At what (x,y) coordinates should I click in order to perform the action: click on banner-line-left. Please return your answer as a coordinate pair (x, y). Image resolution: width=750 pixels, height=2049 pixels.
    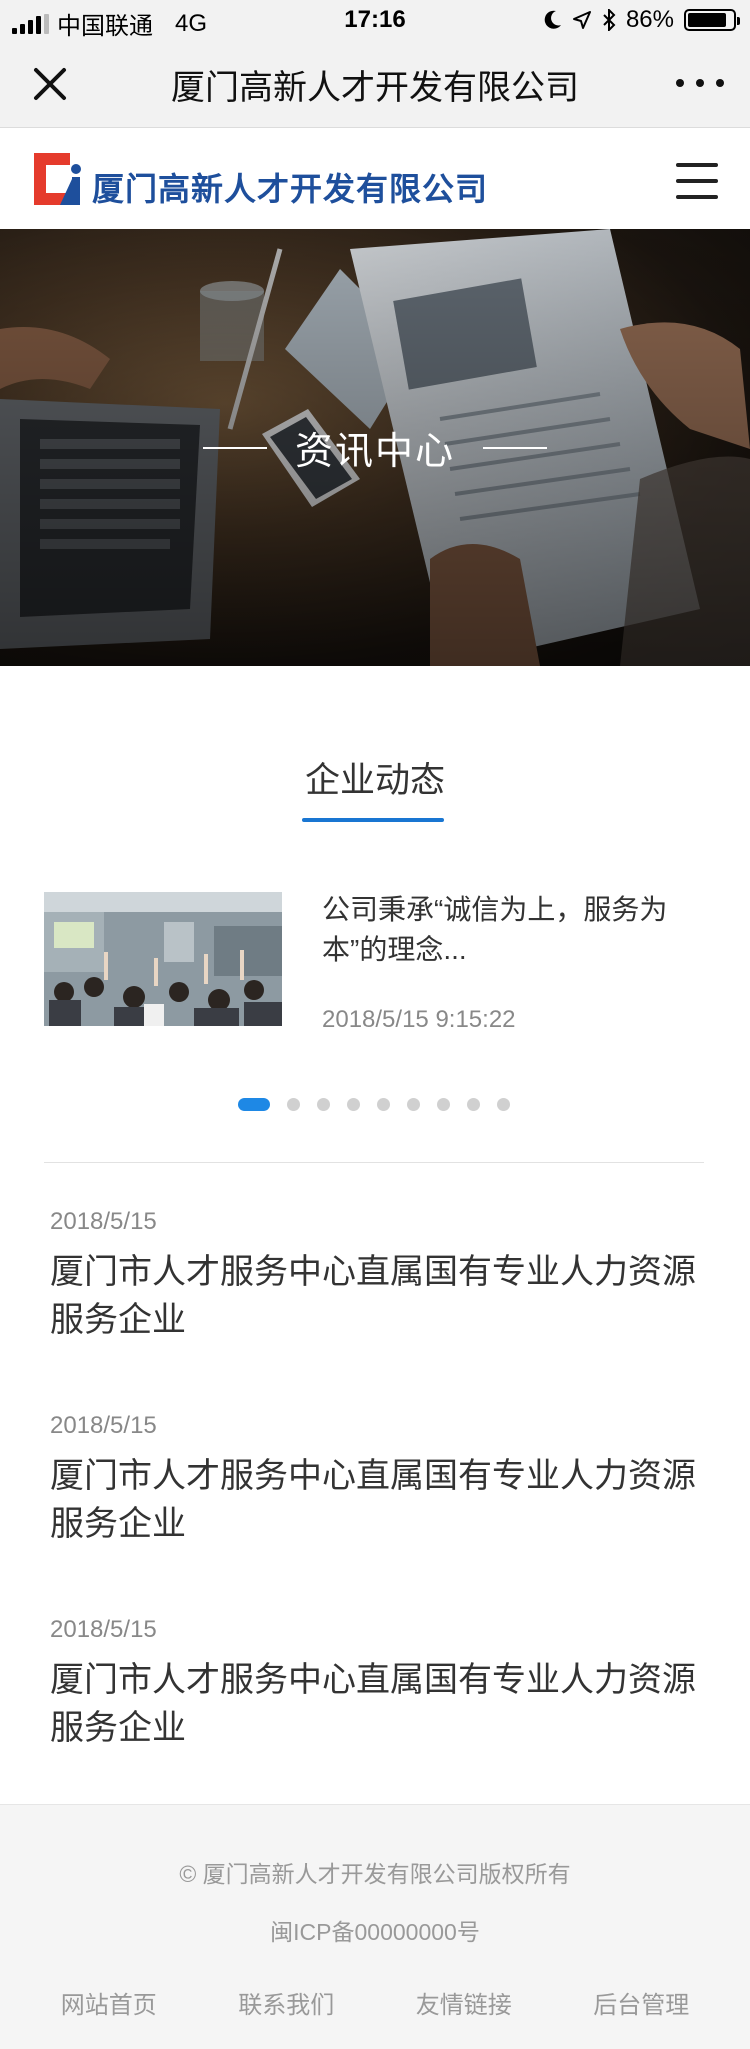
    Looking at the image, I should click on (234, 447).